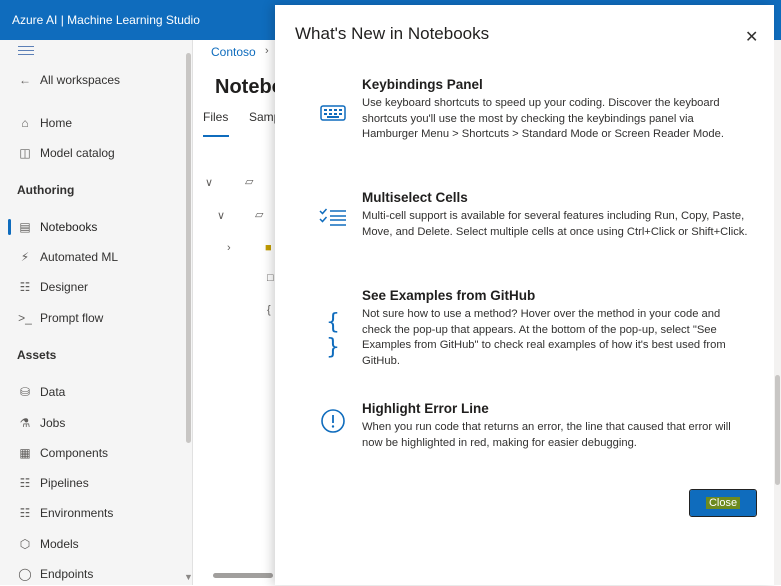 Image resolution: width=781 pixels, height=586 pixels. I want to click on nav-item-models: ⬡ Models, so click(93, 544).